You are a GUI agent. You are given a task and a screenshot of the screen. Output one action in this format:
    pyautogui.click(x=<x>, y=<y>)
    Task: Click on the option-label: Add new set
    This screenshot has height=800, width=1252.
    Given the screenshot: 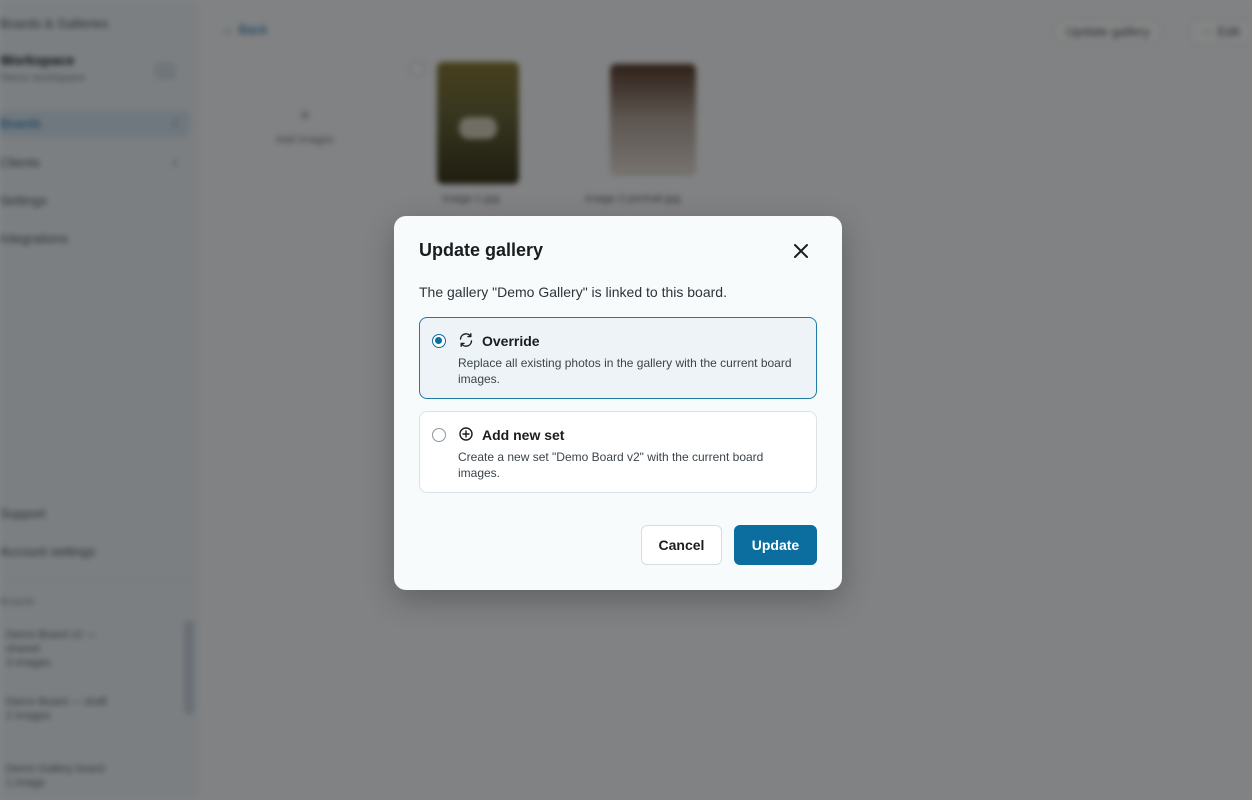 What is the action you would take?
    pyautogui.click(x=523, y=435)
    